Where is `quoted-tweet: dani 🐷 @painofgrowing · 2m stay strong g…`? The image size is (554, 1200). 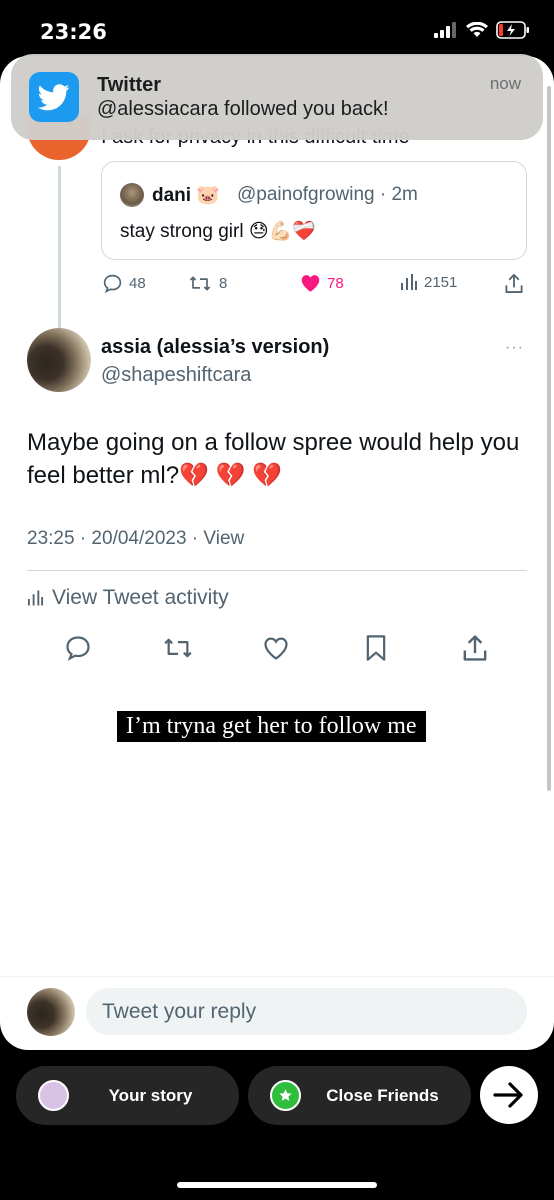
quoted-tweet: dani 🐷 @painofgrowing · 2m stay strong g… is located at coordinates (314, 210).